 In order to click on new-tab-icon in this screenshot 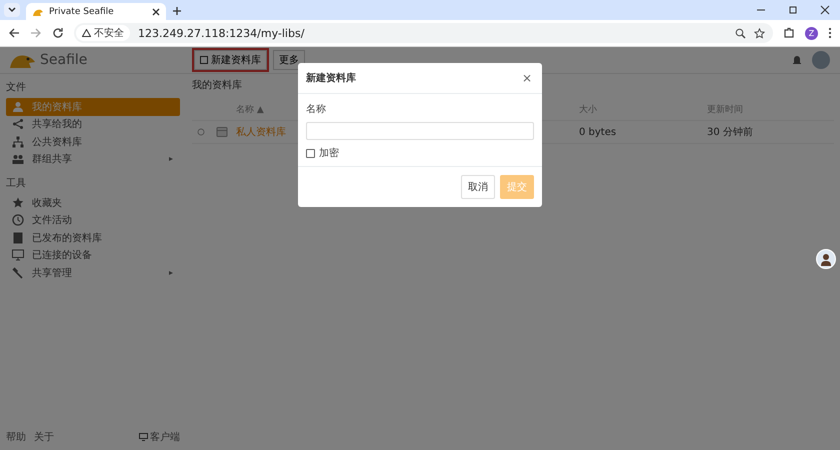, I will do `click(177, 11)`.